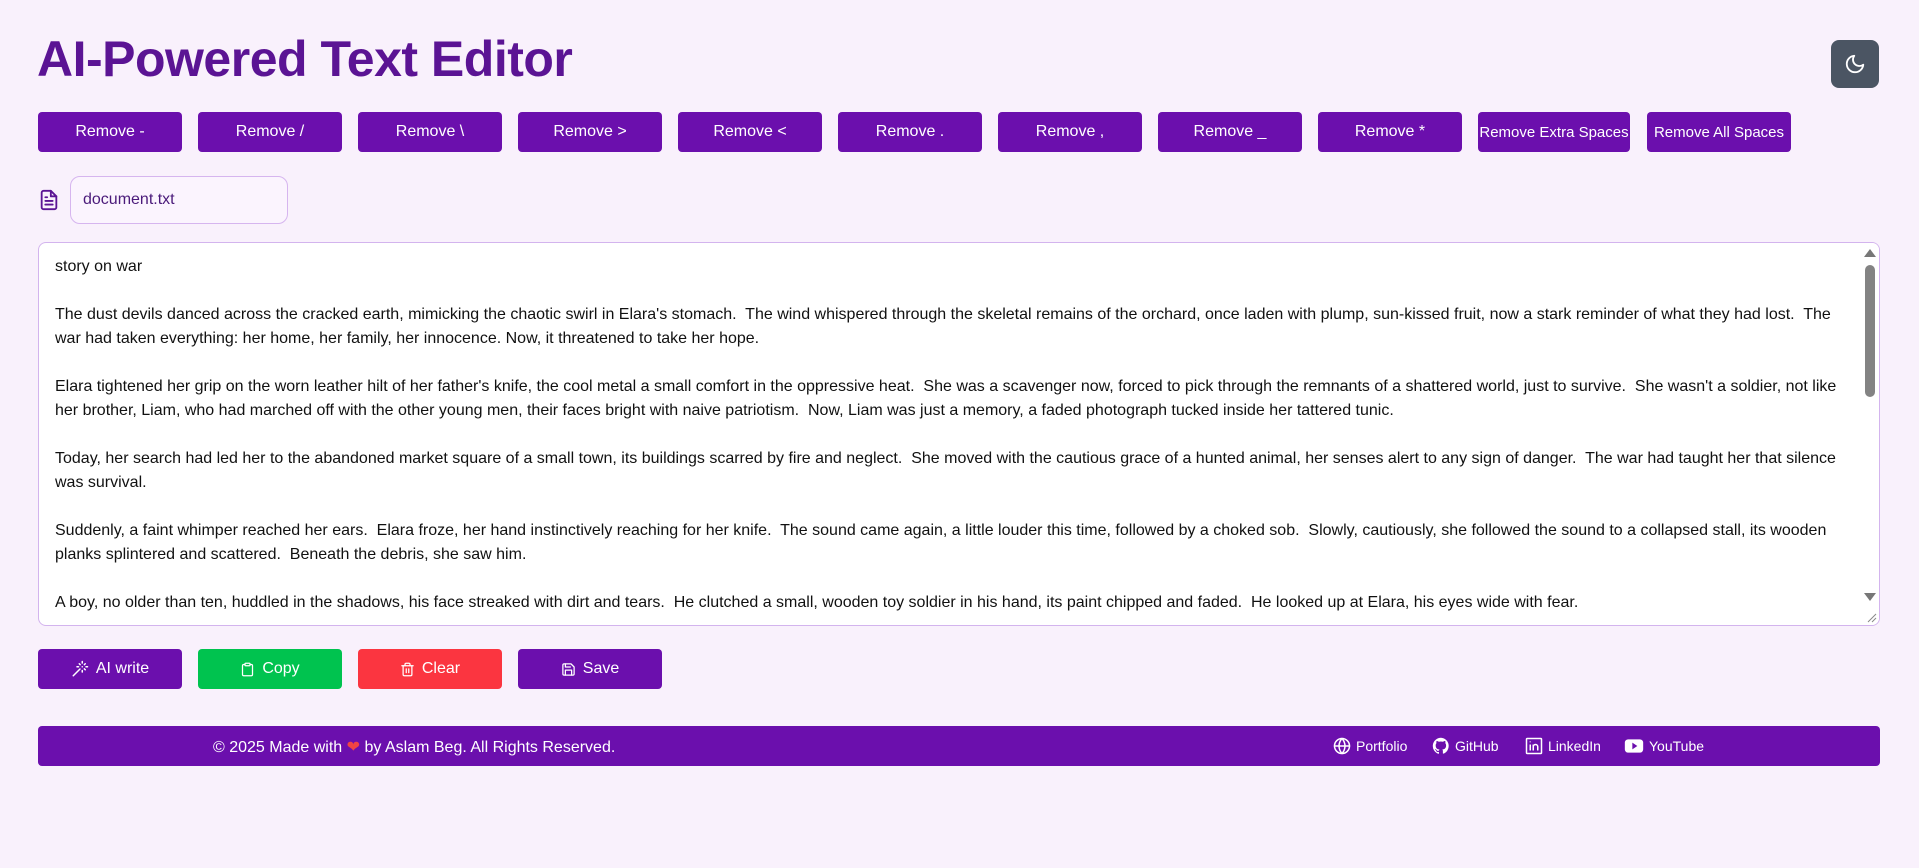 This screenshot has width=1919, height=868. What do you see at coordinates (750, 132) in the screenshot?
I see `remove-less-than-button: Remove <` at bounding box center [750, 132].